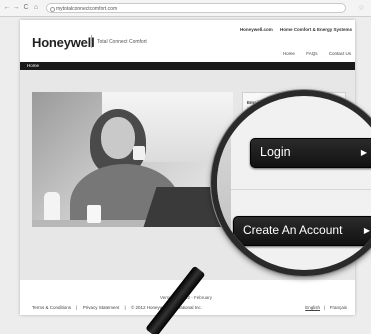 The width and height of the screenshot is (371, 334). I want to click on back-icon: ←, so click(7, 8).